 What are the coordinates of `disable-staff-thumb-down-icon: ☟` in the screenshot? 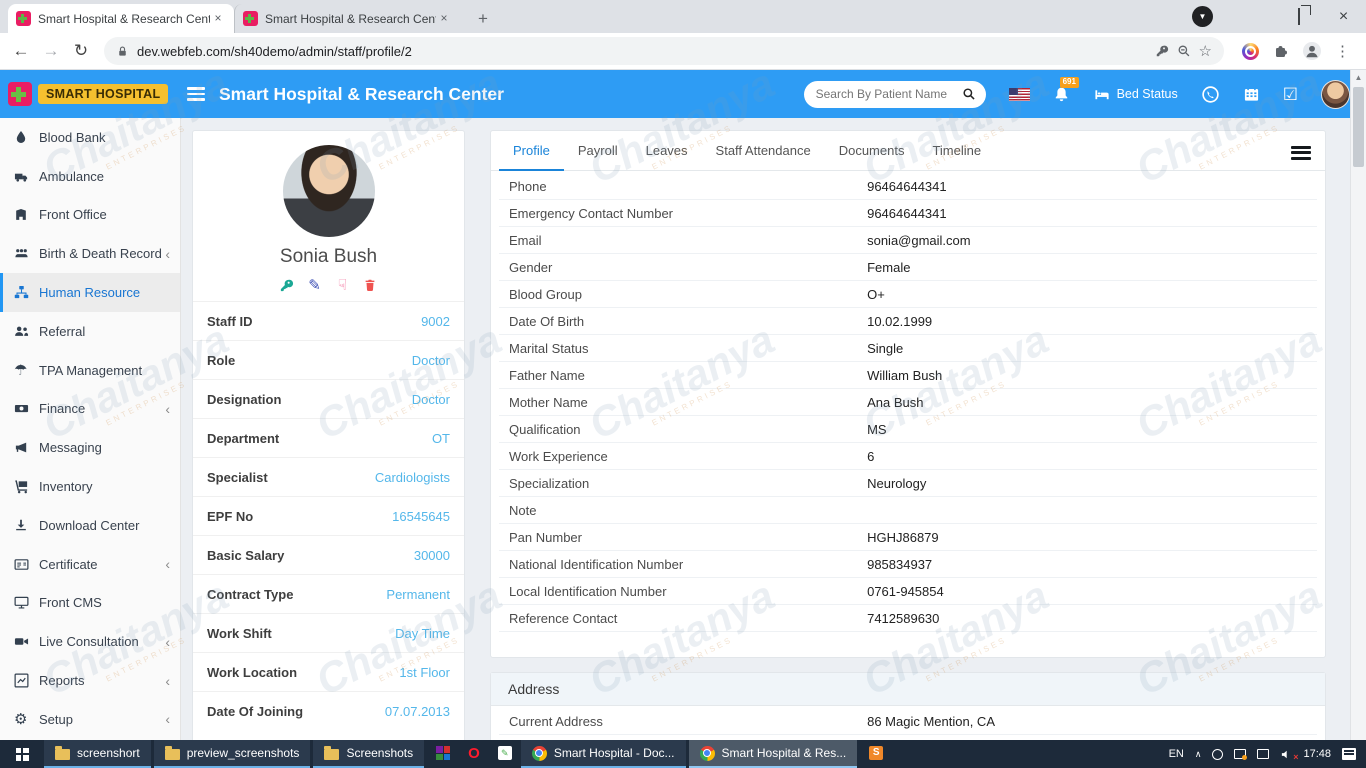 It's located at (342, 285).